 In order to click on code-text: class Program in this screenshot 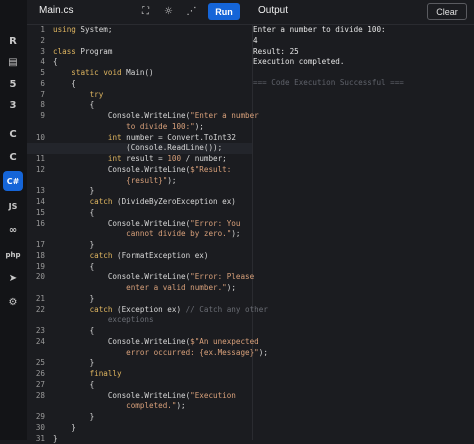, I will do `click(78, 52)`.